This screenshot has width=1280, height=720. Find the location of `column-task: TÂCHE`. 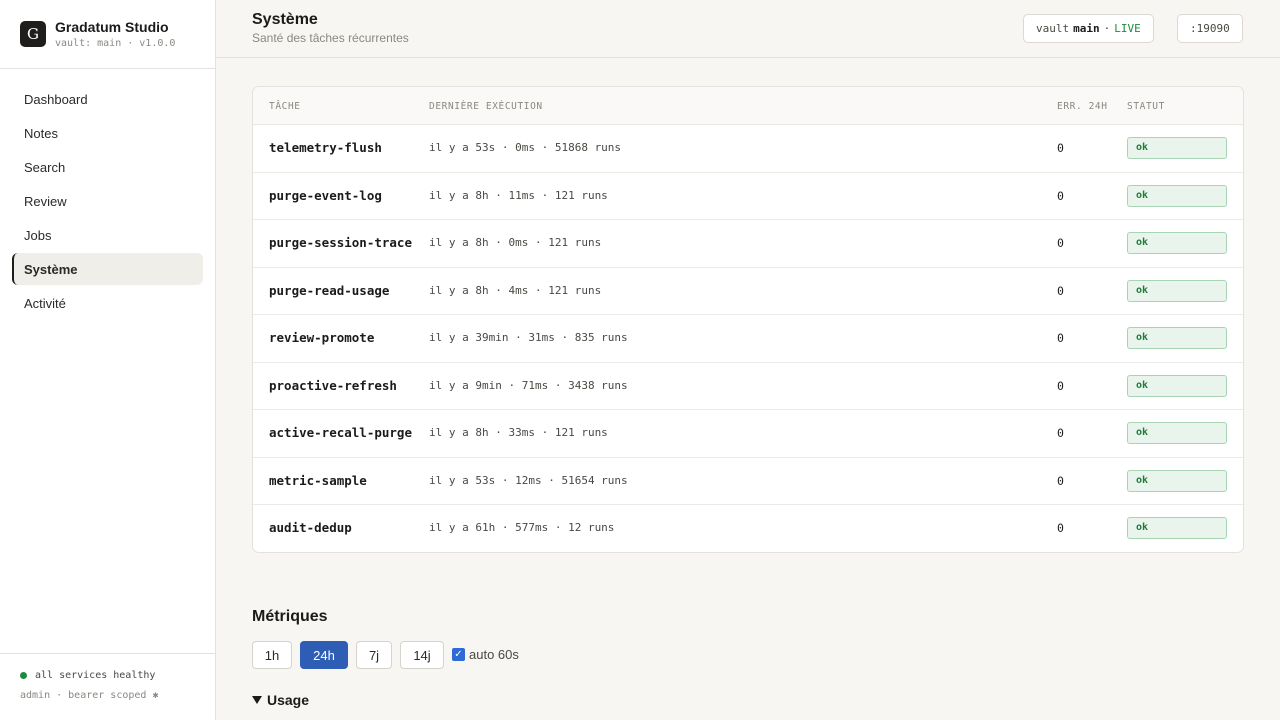

column-task: TÂCHE is located at coordinates (285, 106).